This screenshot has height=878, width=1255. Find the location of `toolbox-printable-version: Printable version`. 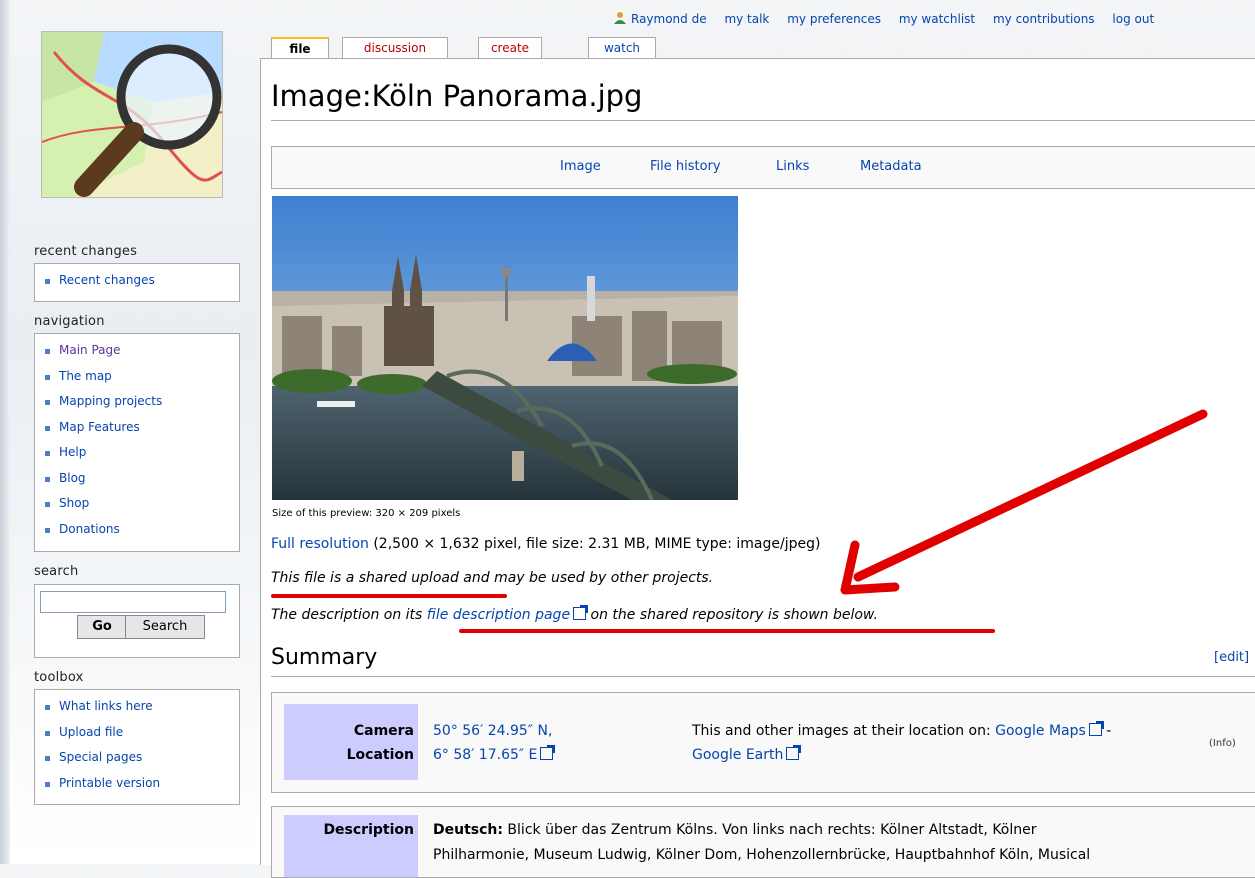

toolbox-printable-version: Printable version is located at coordinates (142, 784).